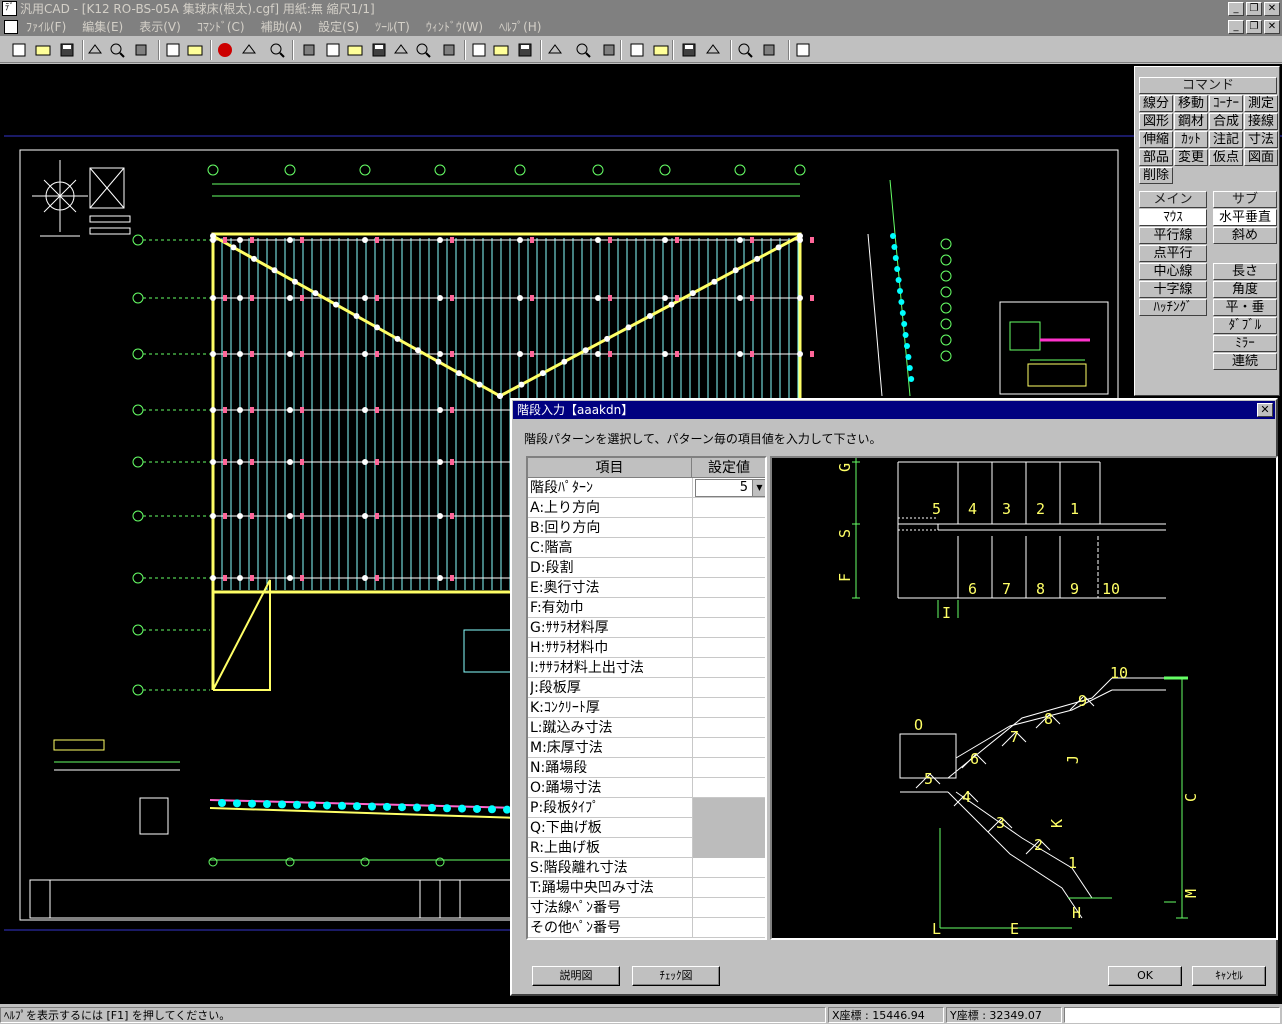  What do you see at coordinates (1245, 361) in the screenshot?
I see `sub-item-7: 連続` at bounding box center [1245, 361].